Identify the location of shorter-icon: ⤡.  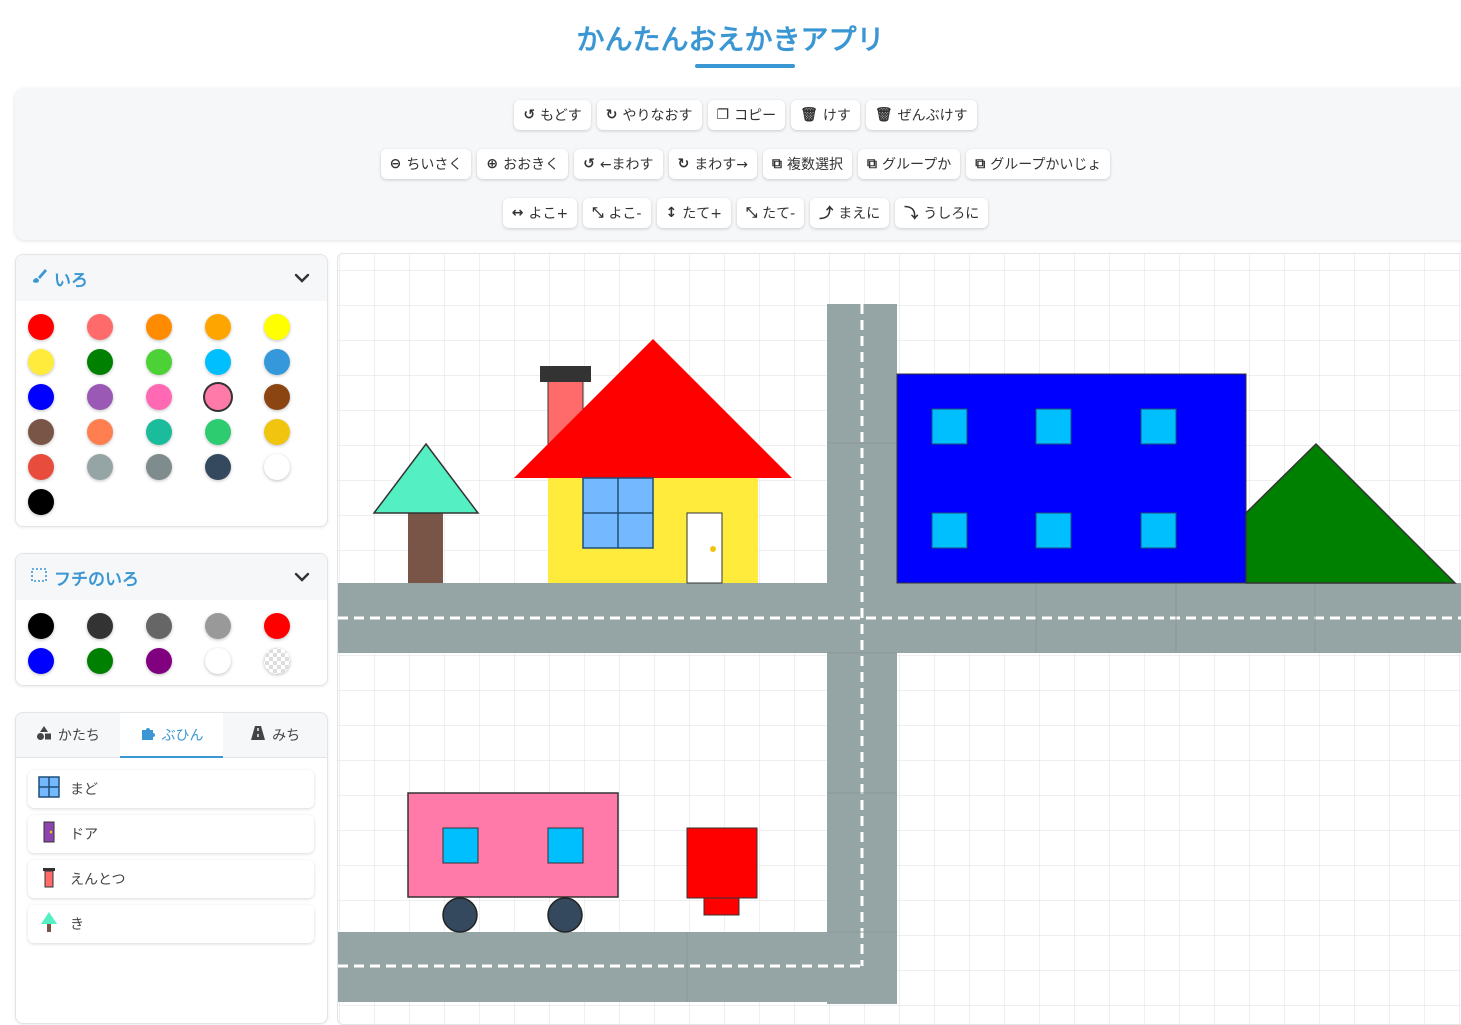
(751, 213).